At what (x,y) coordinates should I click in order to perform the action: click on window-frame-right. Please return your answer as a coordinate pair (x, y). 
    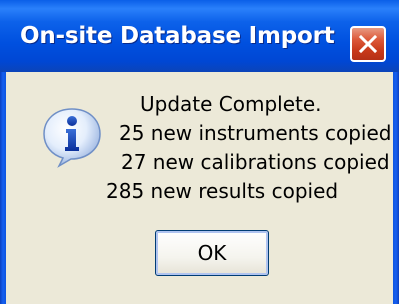
    Looking at the image, I should click on (396, 188).